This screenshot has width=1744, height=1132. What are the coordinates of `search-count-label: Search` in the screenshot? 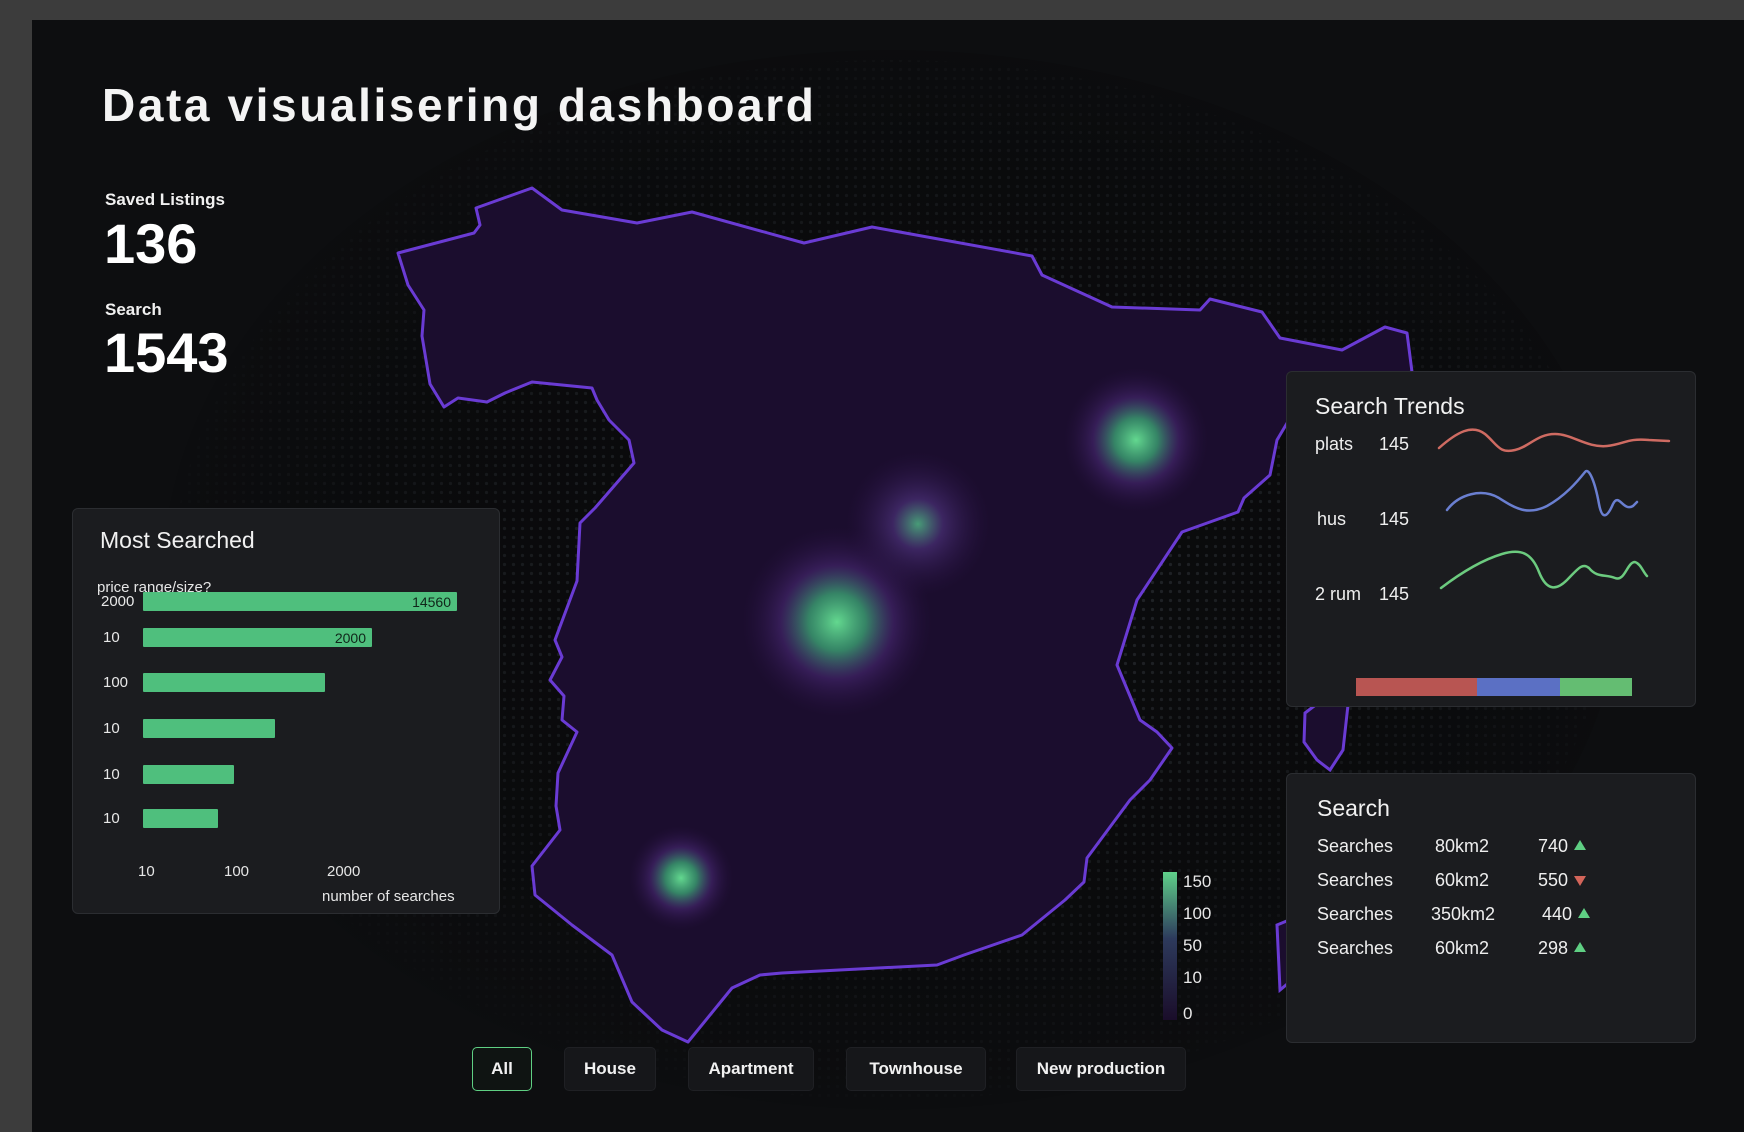 It's located at (133, 309).